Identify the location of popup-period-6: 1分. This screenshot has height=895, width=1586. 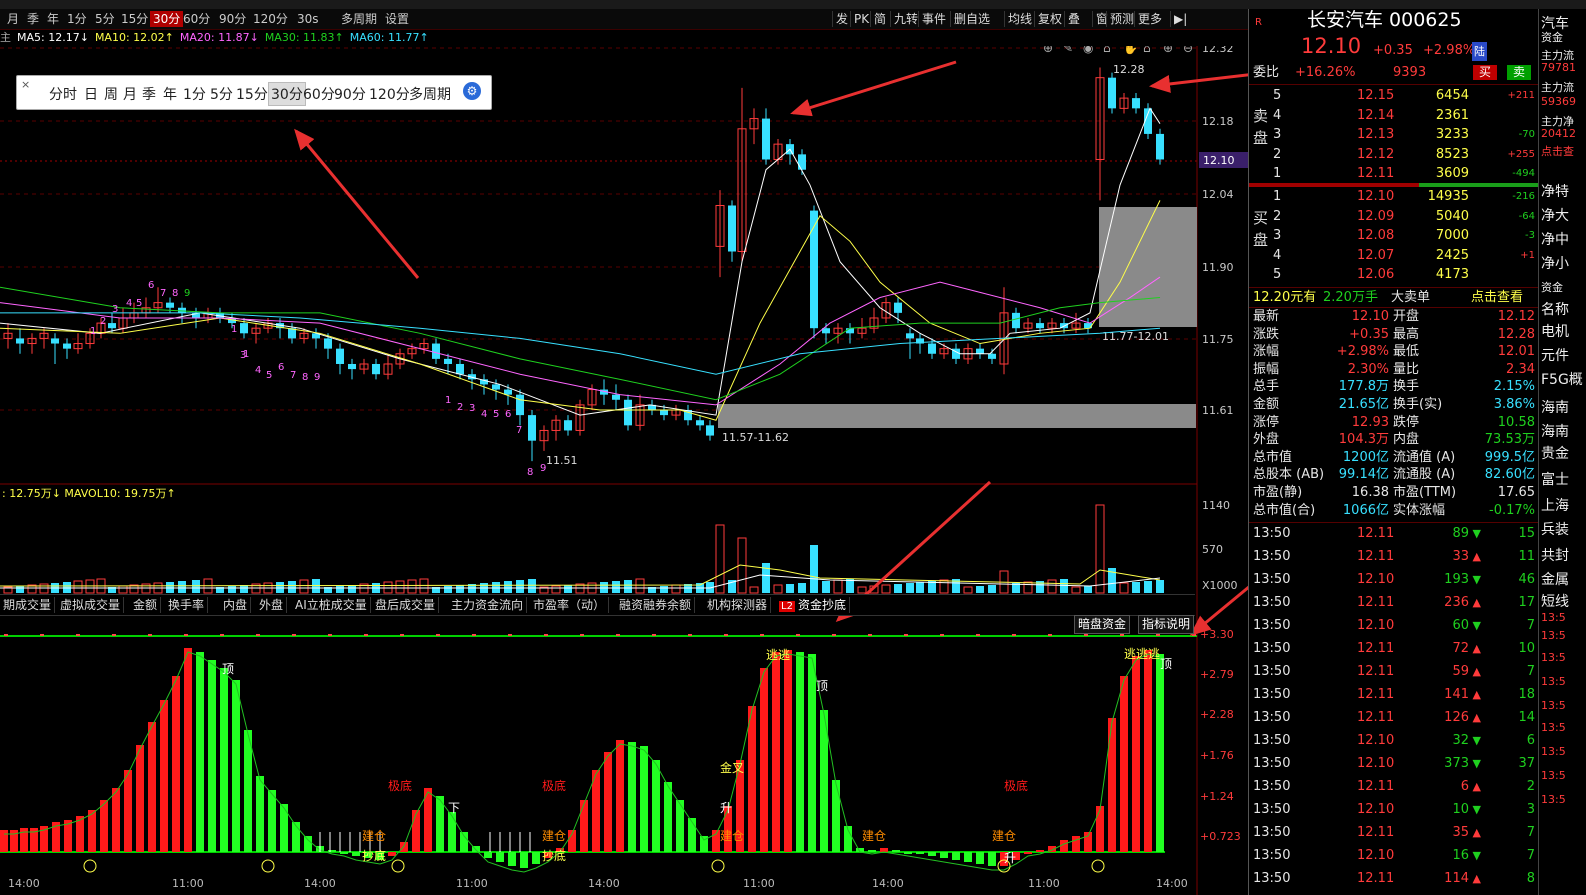
(194, 94).